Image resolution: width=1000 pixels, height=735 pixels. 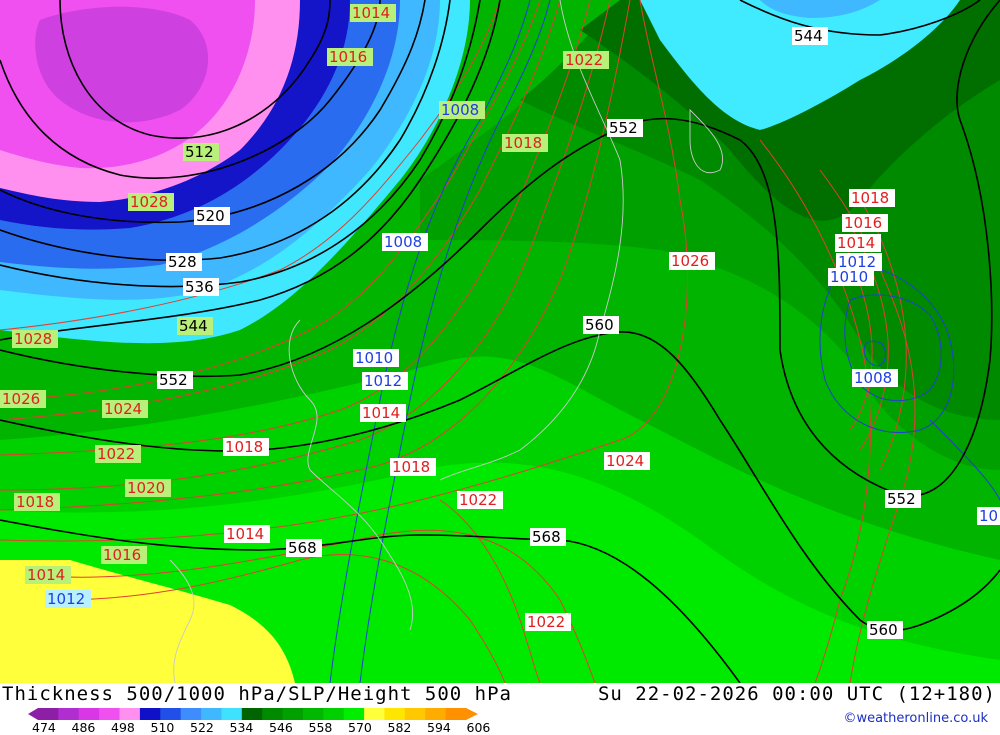 I want to click on height-label: 528, so click(x=184, y=262).